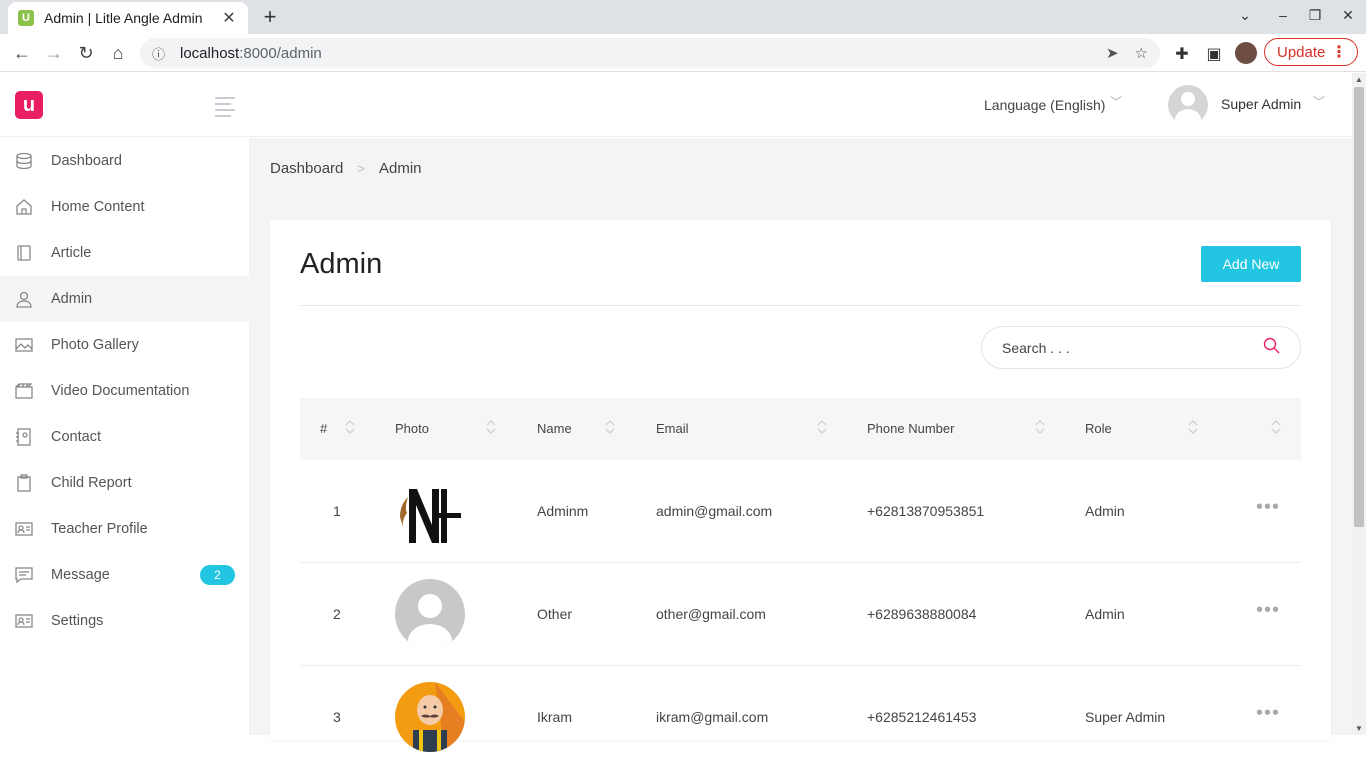 The image size is (1366, 769). What do you see at coordinates (306, 168) in the screenshot?
I see `breadcrumb-home: Dashboard` at bounding box center [306, 168].